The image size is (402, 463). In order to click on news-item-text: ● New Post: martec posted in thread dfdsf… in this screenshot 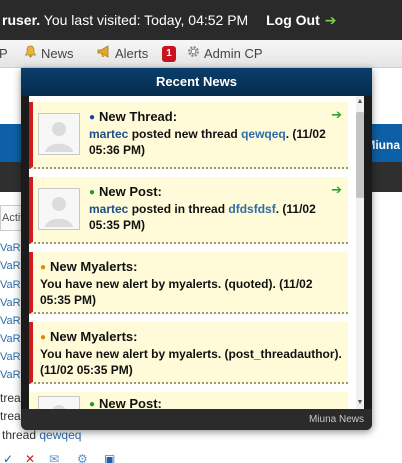, I will do `click(213, 208)`.